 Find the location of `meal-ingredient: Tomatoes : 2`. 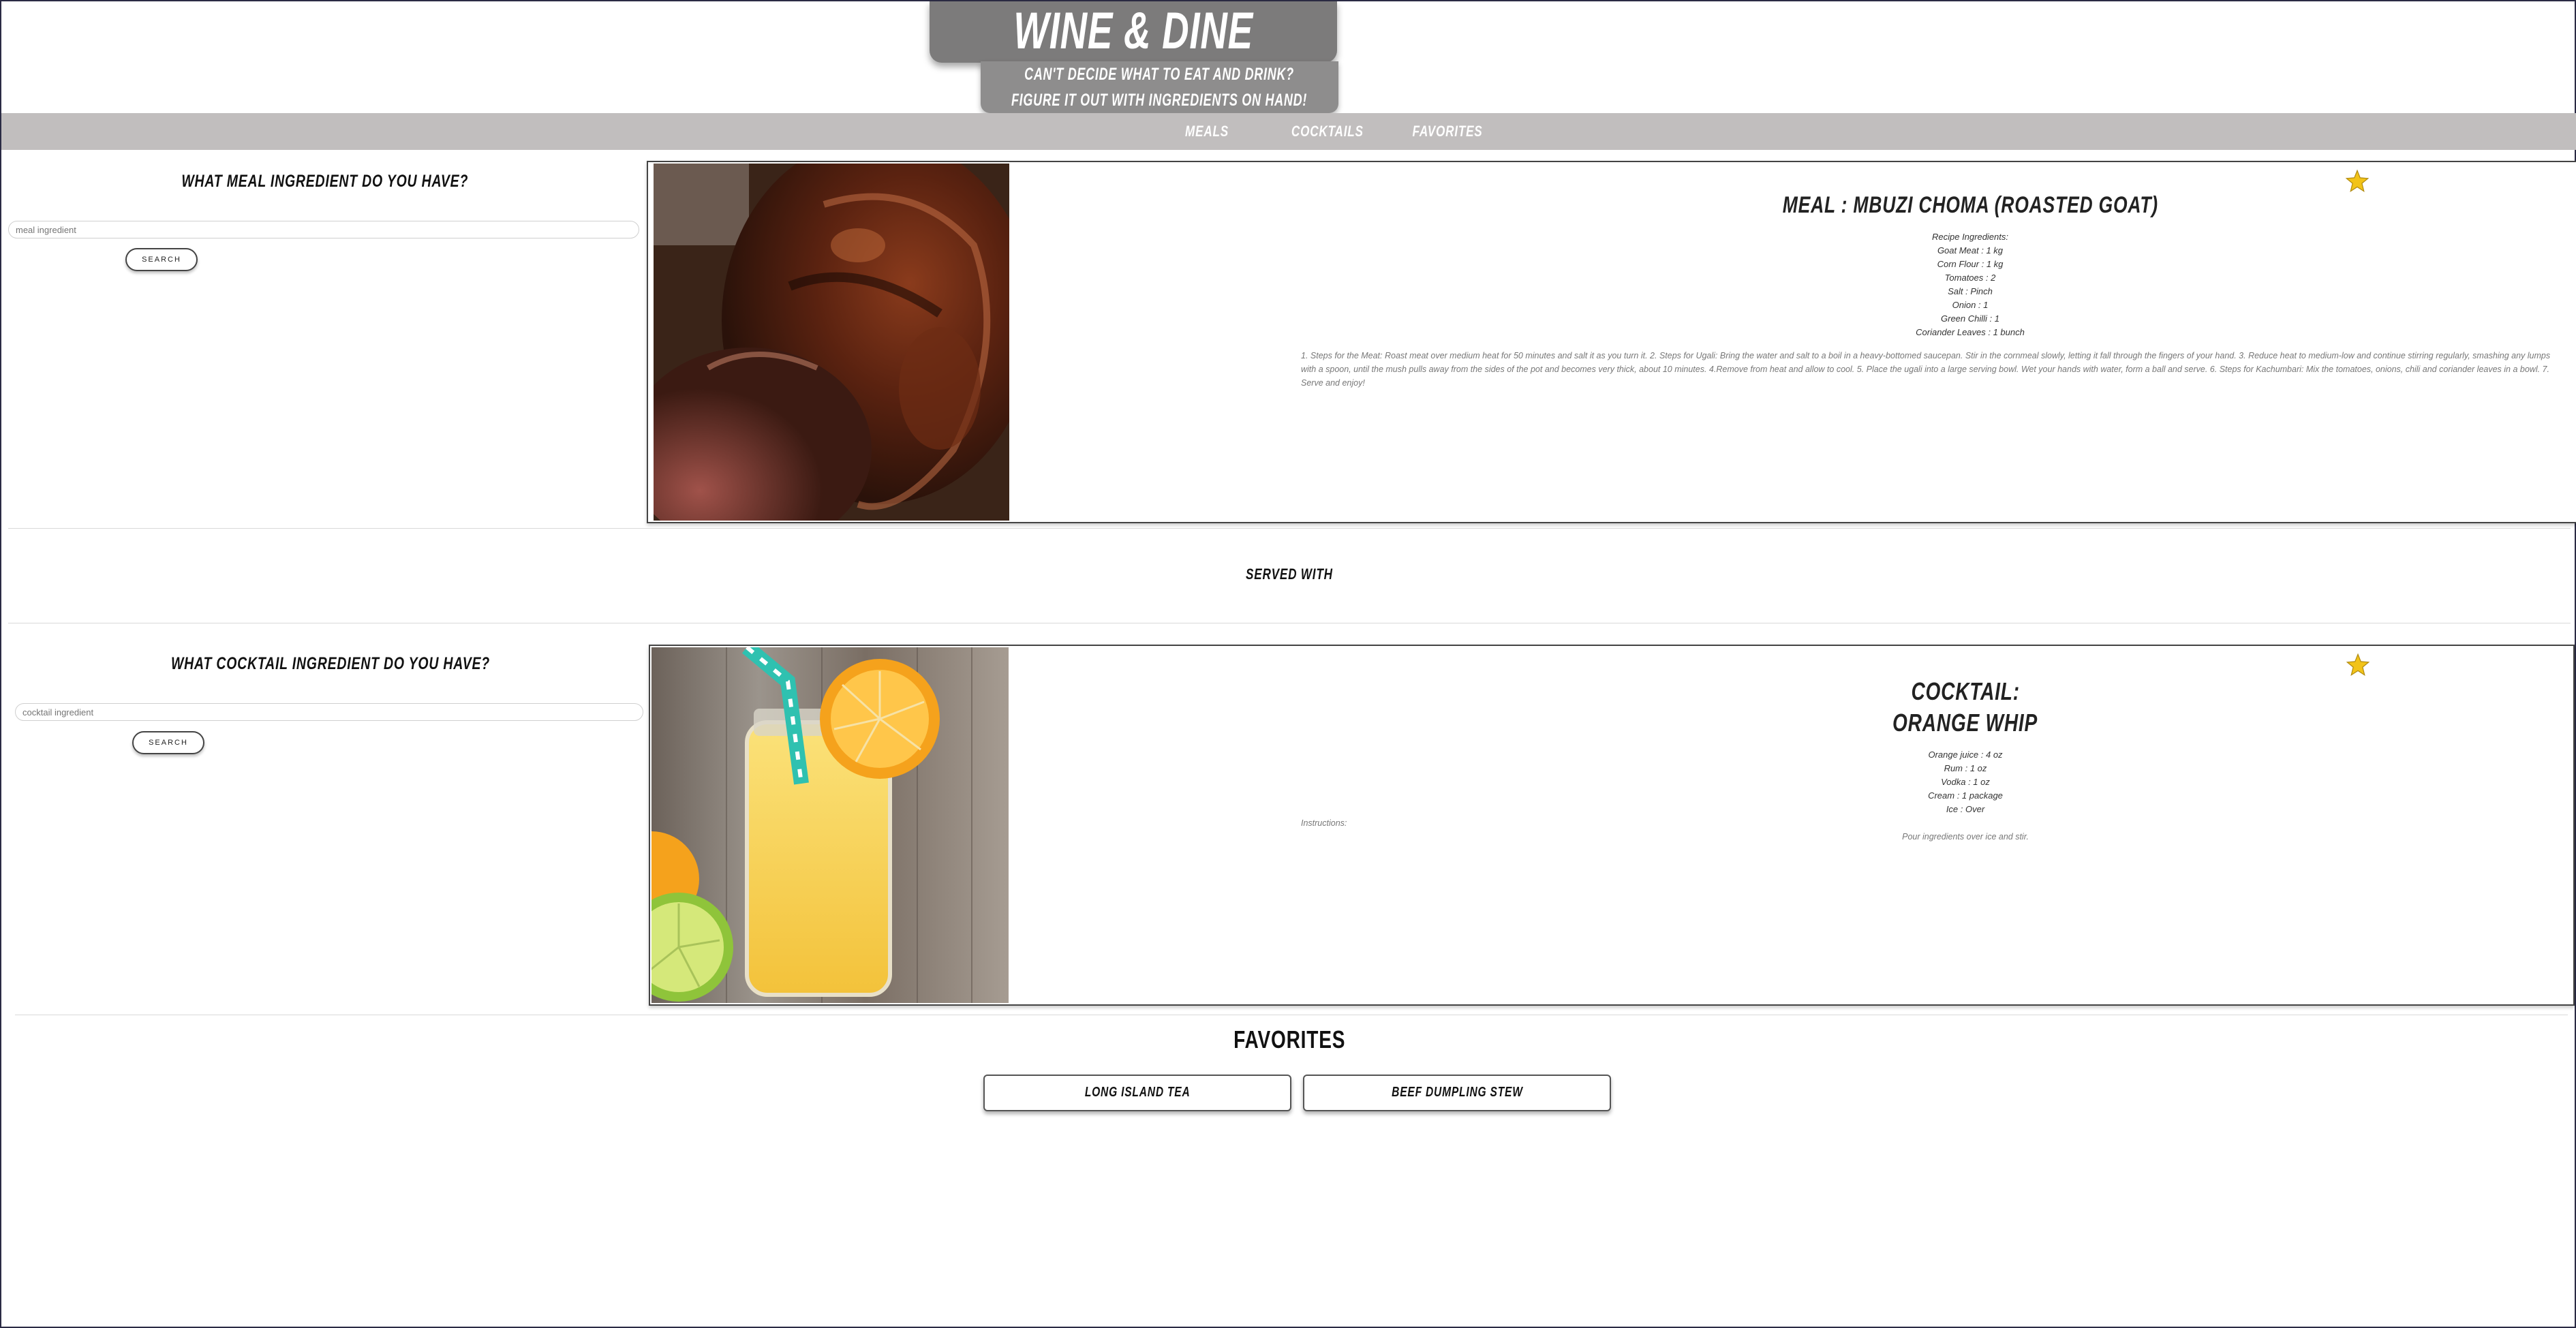

meal-ingredient: Tomatoes : 2 is located at coordinates (1970, 278).